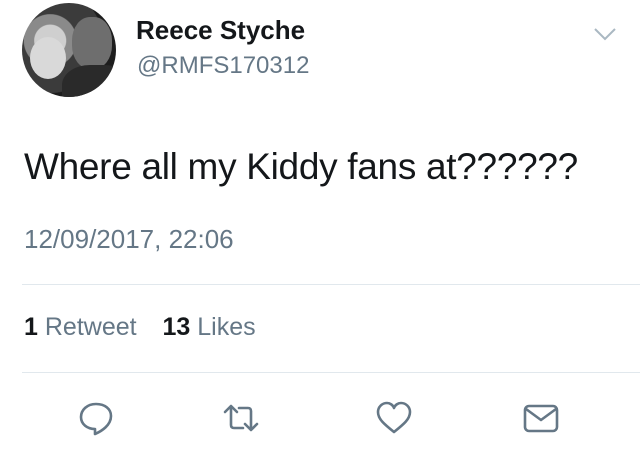 This screenshot has width=640, height=464. Describe the element at coordinates (48, 58) in the screenshot. I see `avatar-photo-child` at that location.